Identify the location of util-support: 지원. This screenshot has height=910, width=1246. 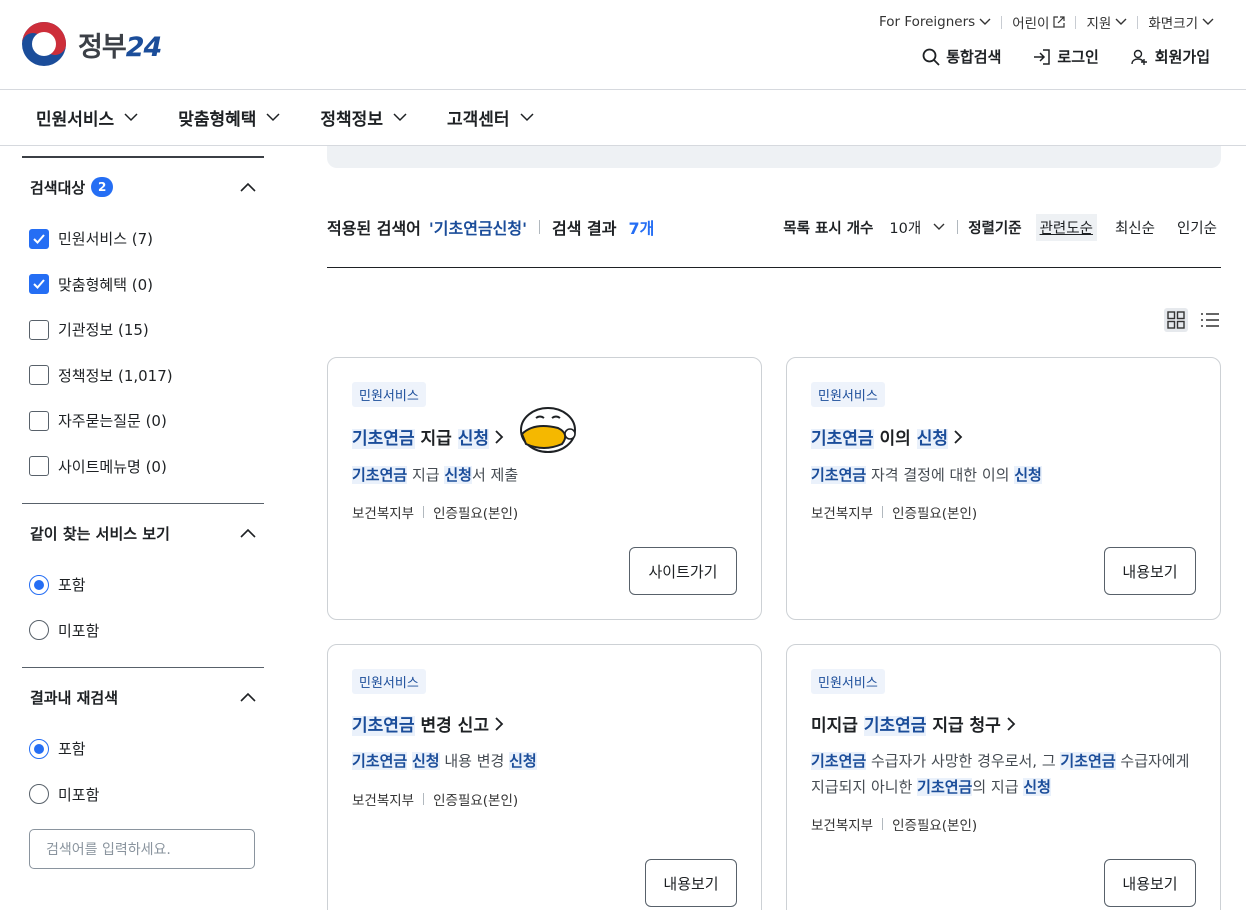
(1106, 22).